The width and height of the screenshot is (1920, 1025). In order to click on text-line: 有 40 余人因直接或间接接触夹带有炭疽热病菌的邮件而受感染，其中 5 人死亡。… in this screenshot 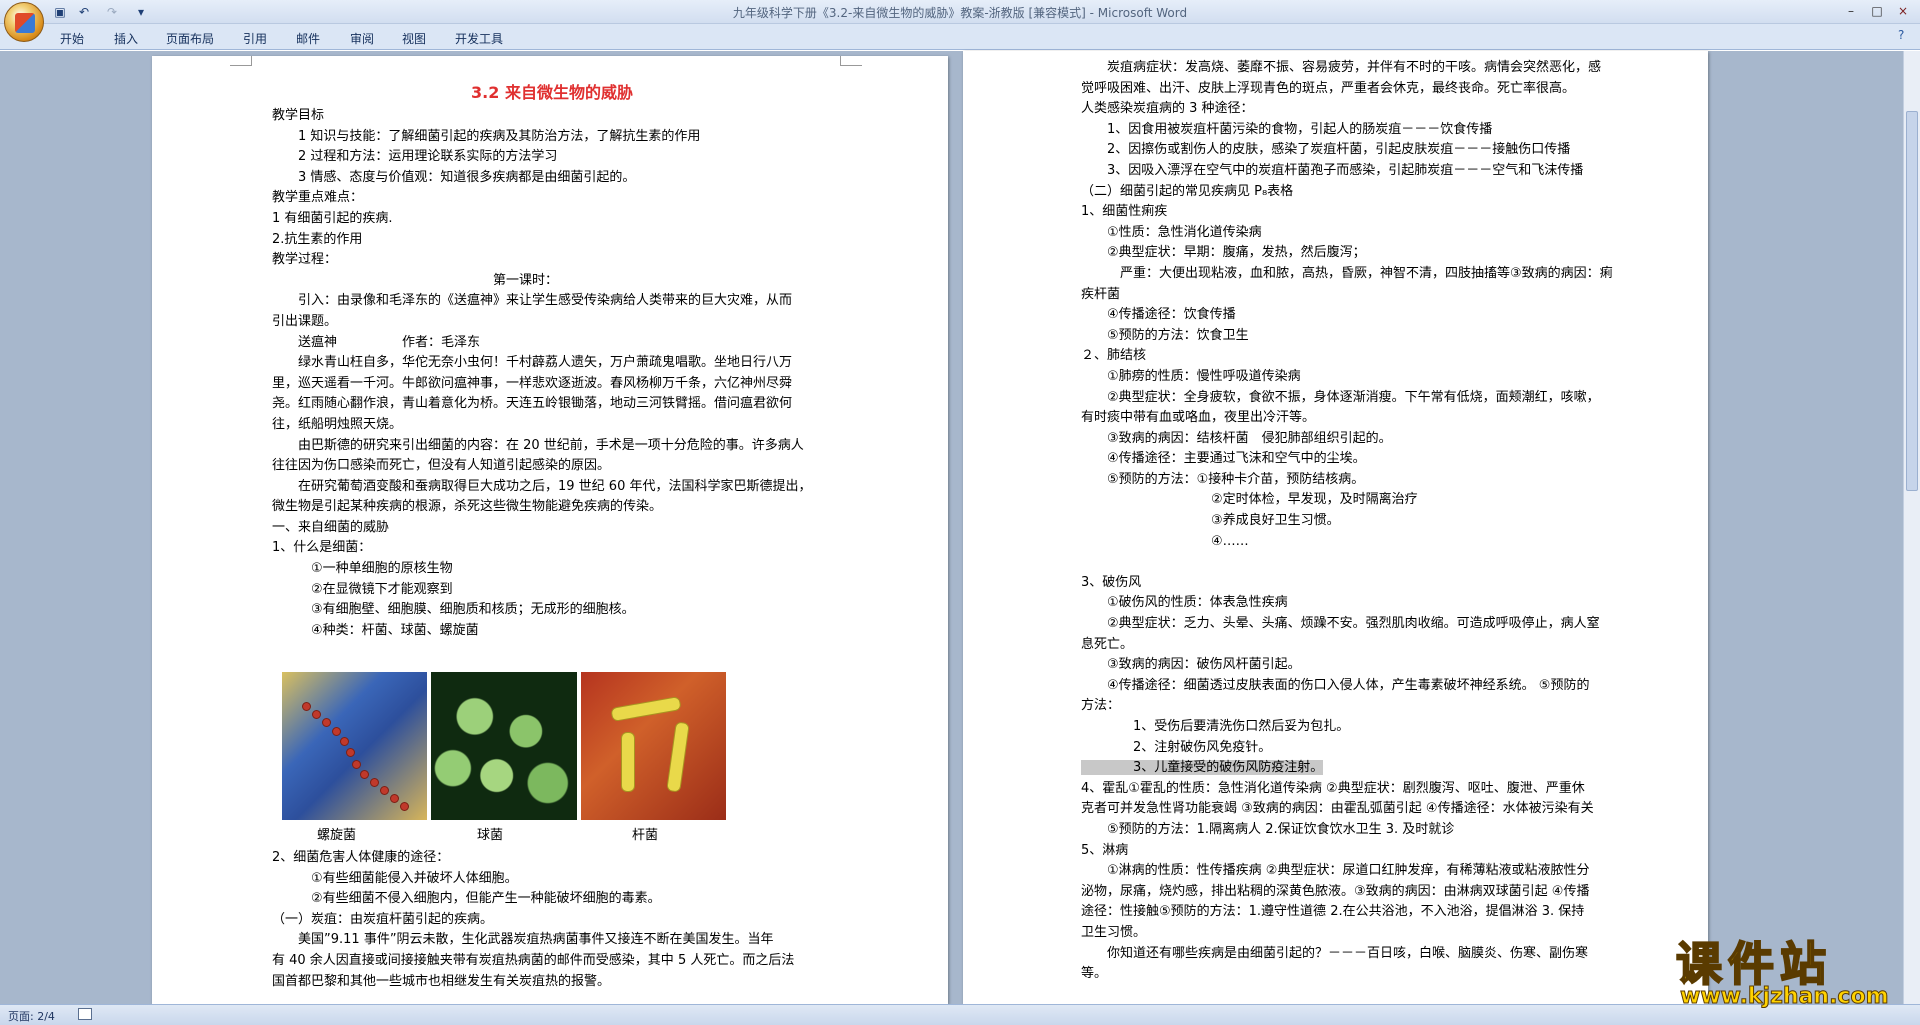, I will do `click(533, 960)`.